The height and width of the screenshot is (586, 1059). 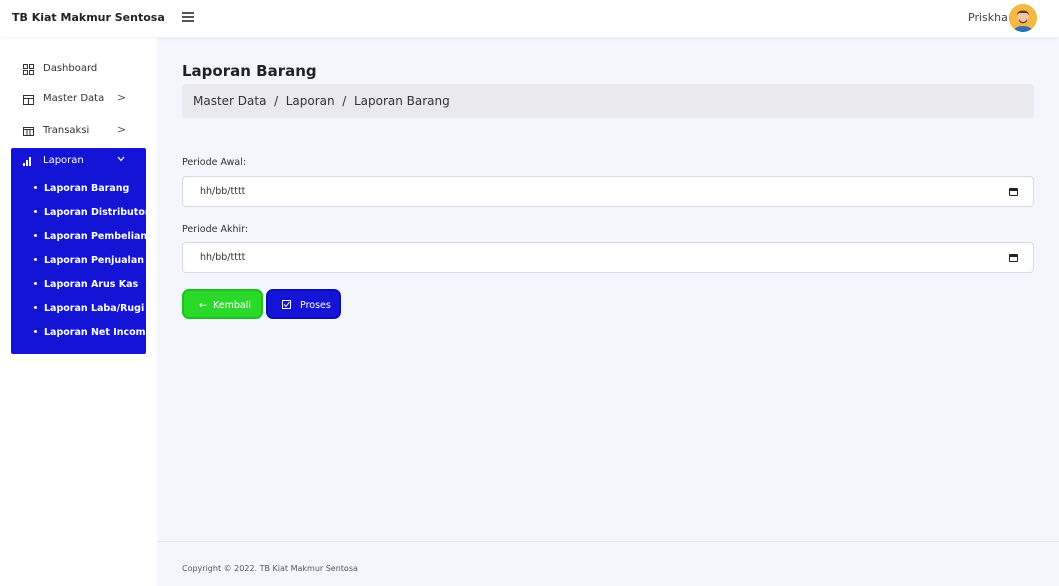 I want to click on hamburger-menu-icon, so click(x=188, y=17).